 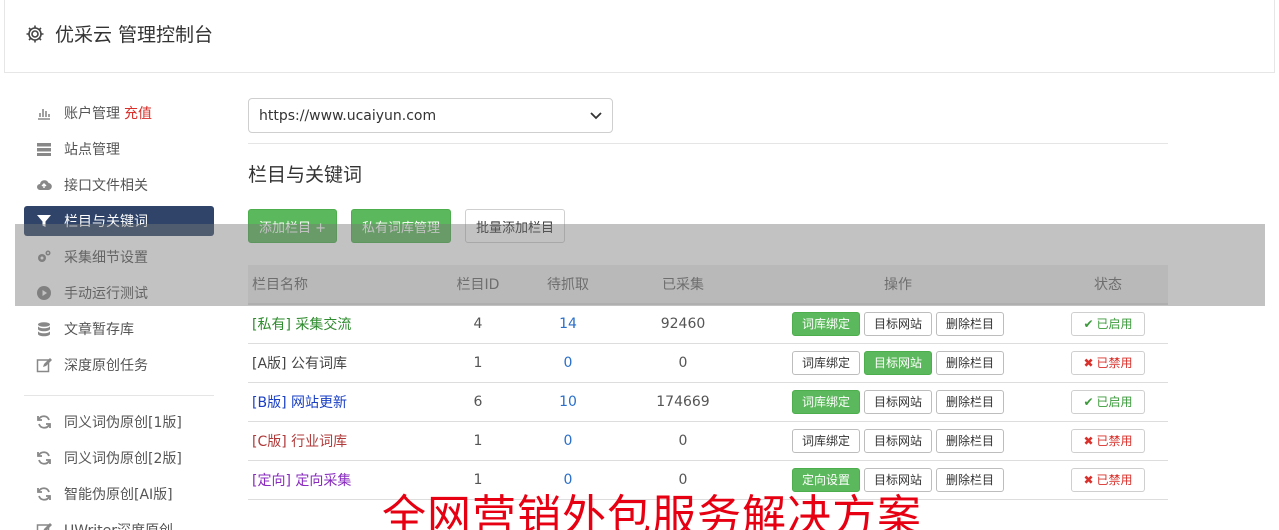 I want to click on column-name-cell: [私有] 采集交流, so click(x=343, y=324).